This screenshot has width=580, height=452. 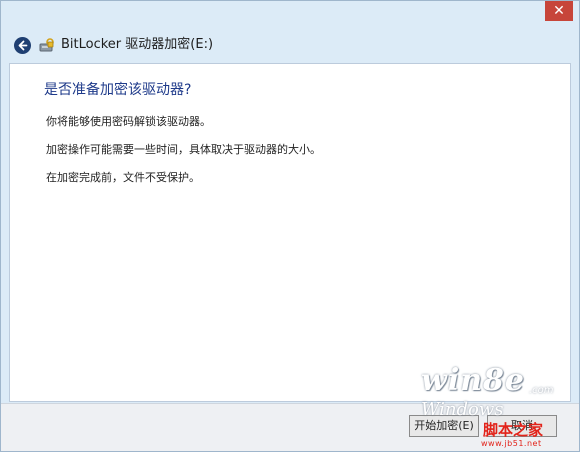 I want to click on title-bar: ✕, so click(x=290, y=15).